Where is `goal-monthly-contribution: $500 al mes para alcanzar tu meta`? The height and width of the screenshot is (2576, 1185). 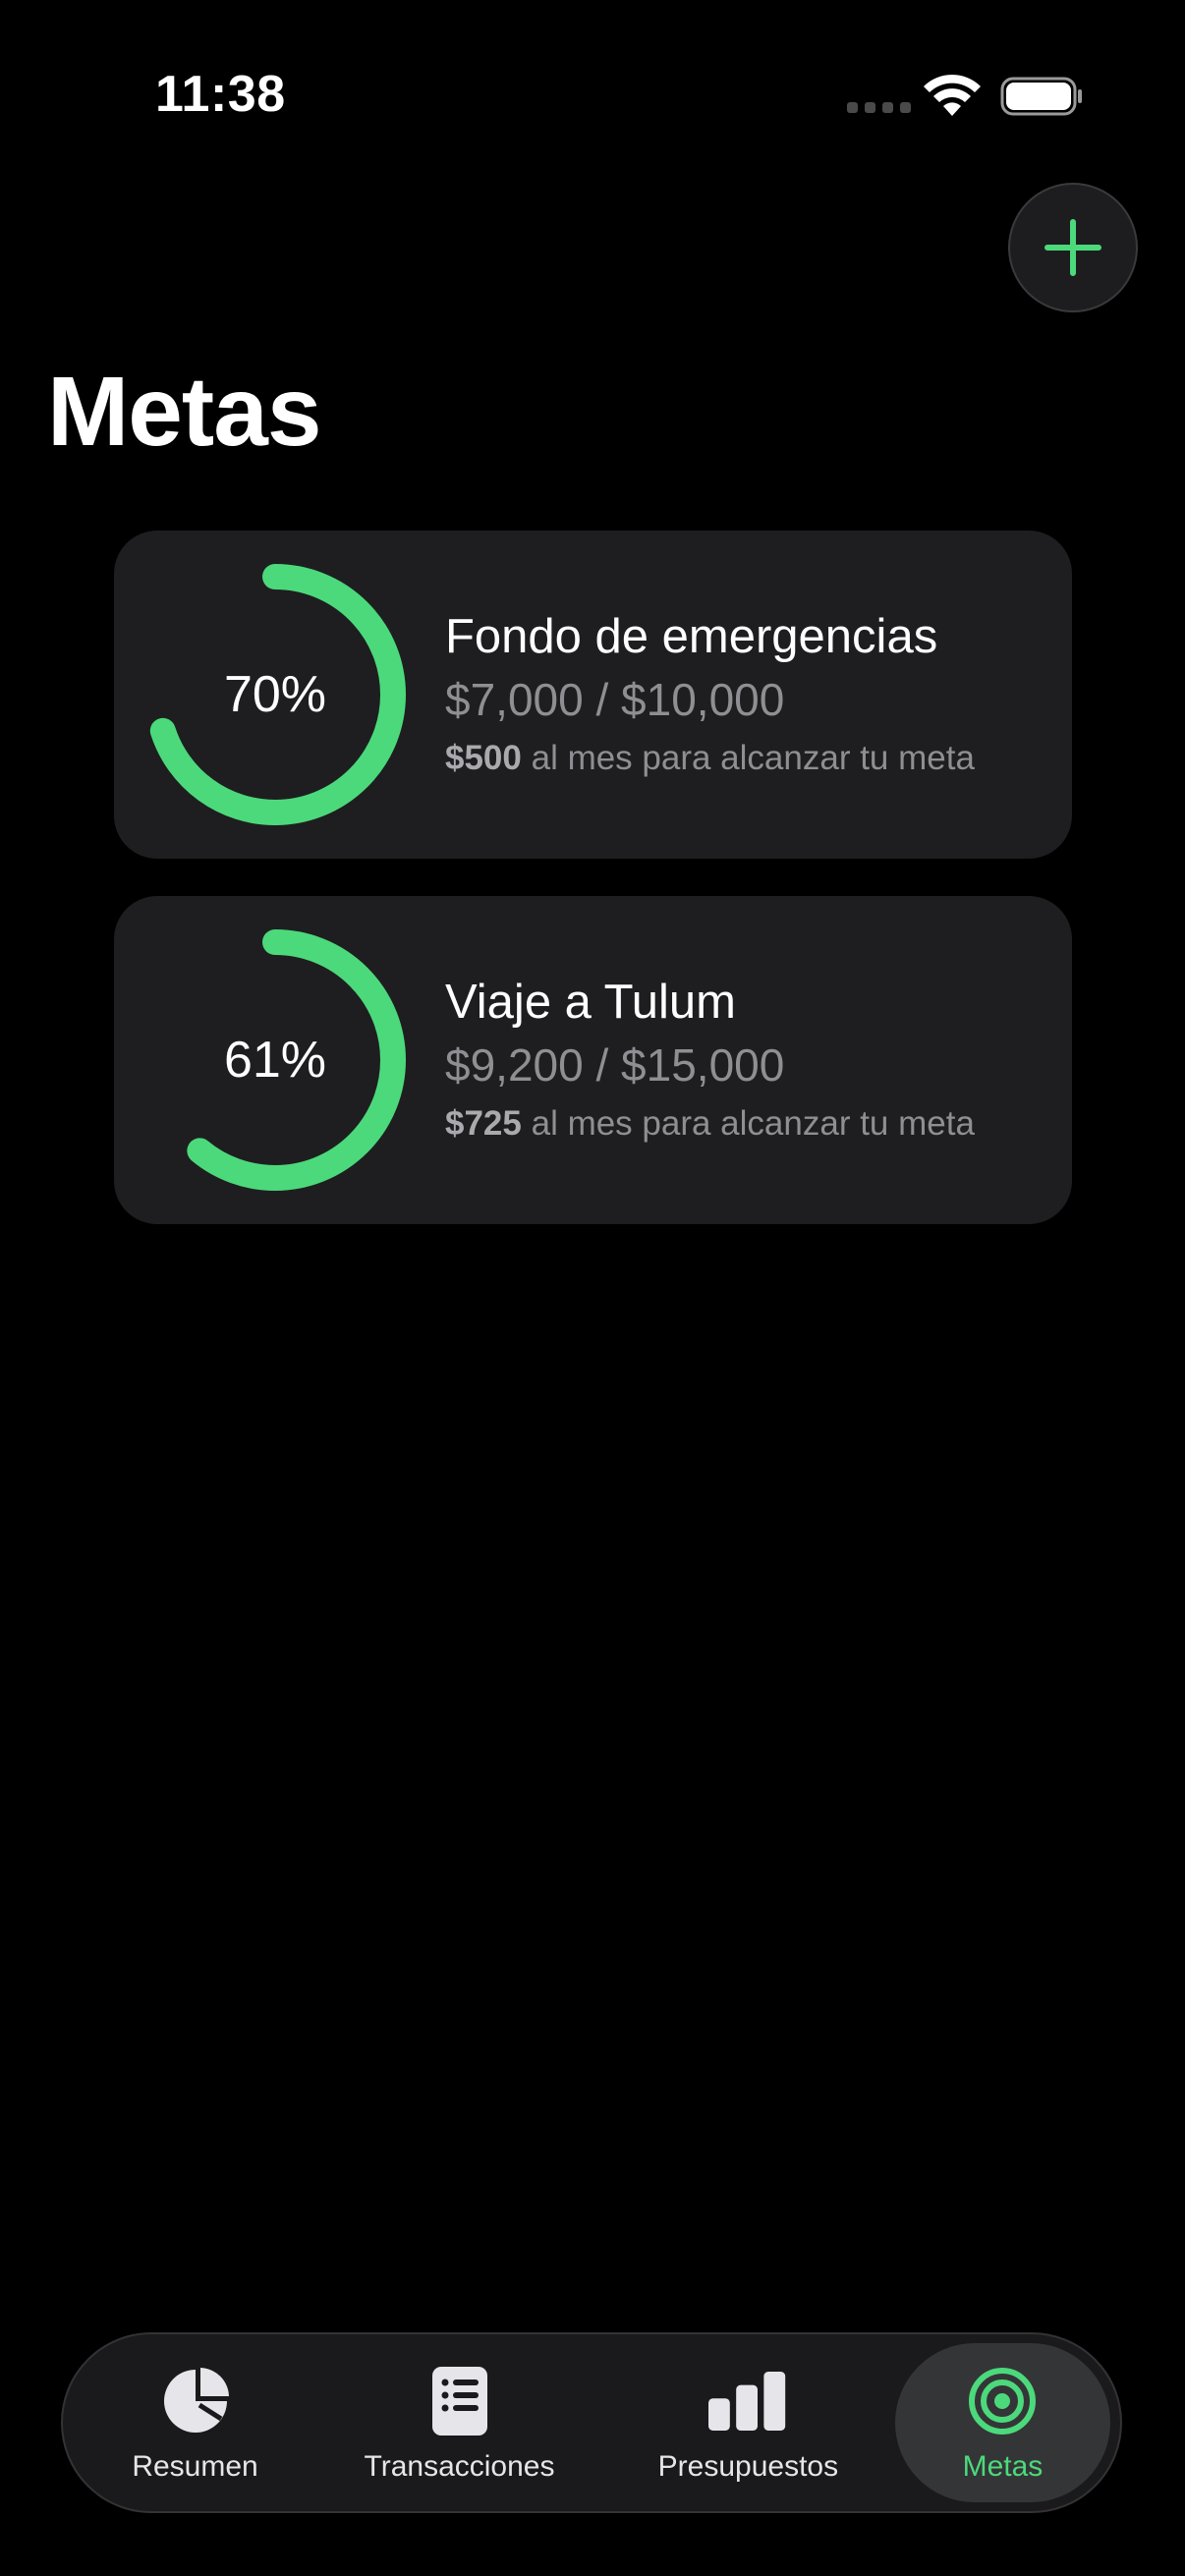
goal-monthly-contribution: $500 al mes para alcanzar tu meta is located at coordinates (710, 758).